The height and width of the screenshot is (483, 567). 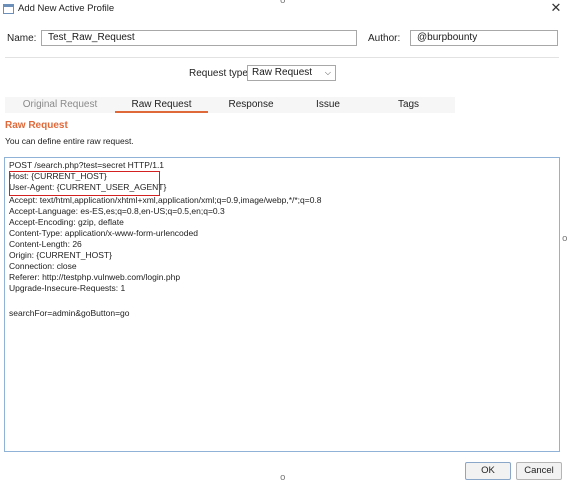 I want to click on edge-mark-top: o, so click(x=283, y=3).